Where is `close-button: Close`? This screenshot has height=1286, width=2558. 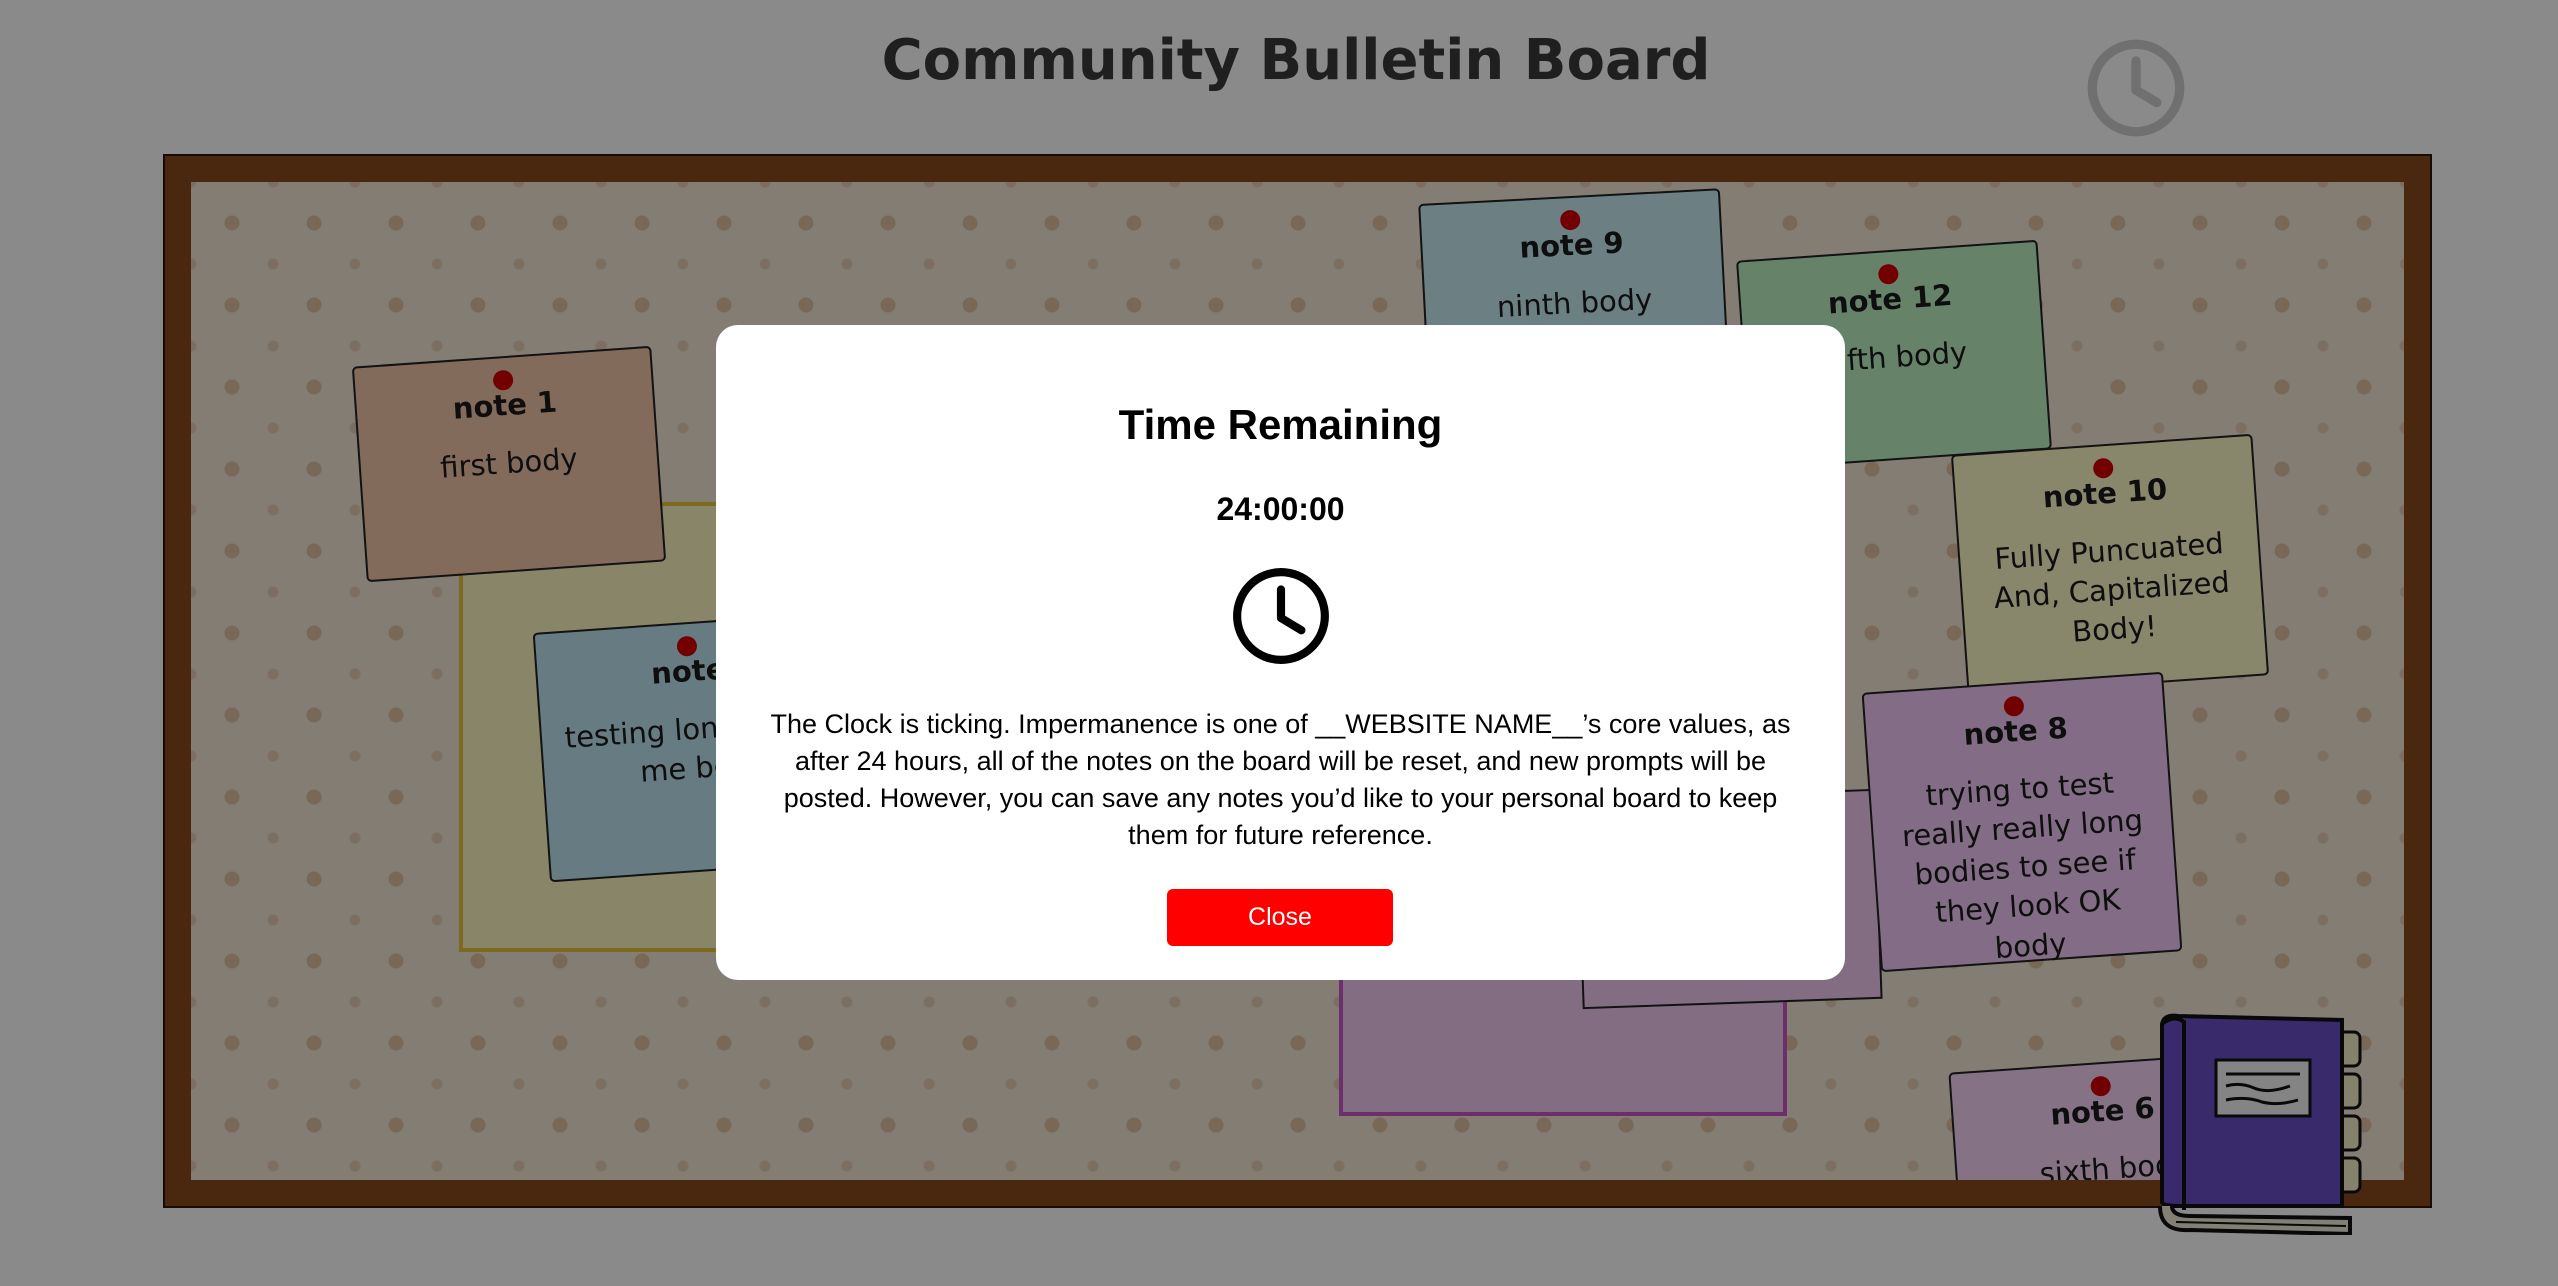
close-button: Close is located at coordinates (1280, 917).